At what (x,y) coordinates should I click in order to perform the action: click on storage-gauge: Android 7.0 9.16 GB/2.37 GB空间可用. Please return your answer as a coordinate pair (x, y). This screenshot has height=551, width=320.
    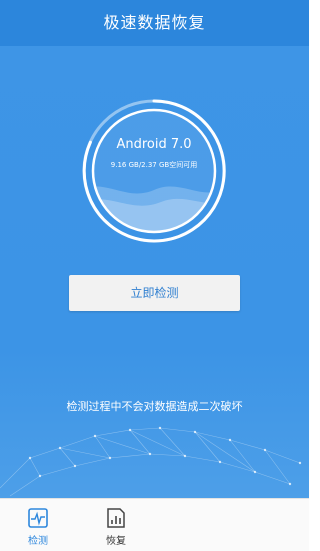
    Looking at the image, I should click on (154, 171).